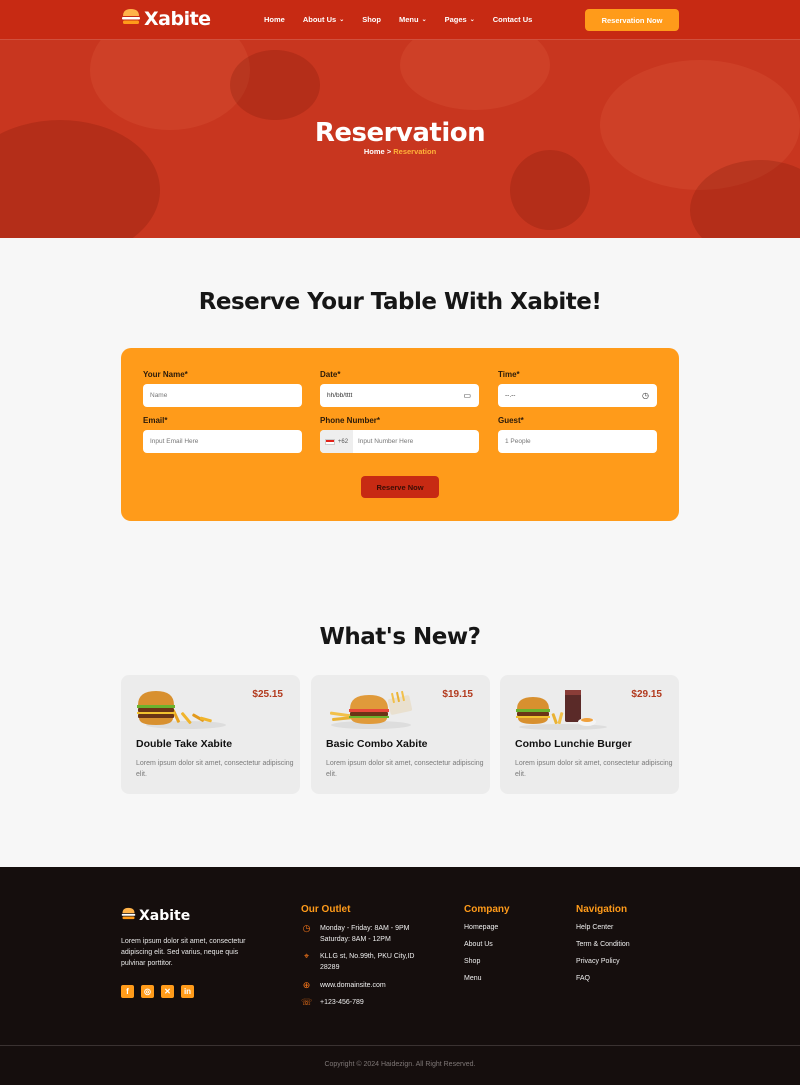 The height and width of the screenshot is (1085, 800). What do you see at coordinates (577, 441) in the screenshot?
I see `guest-input: 1 People` at bounding box center [577, 441].